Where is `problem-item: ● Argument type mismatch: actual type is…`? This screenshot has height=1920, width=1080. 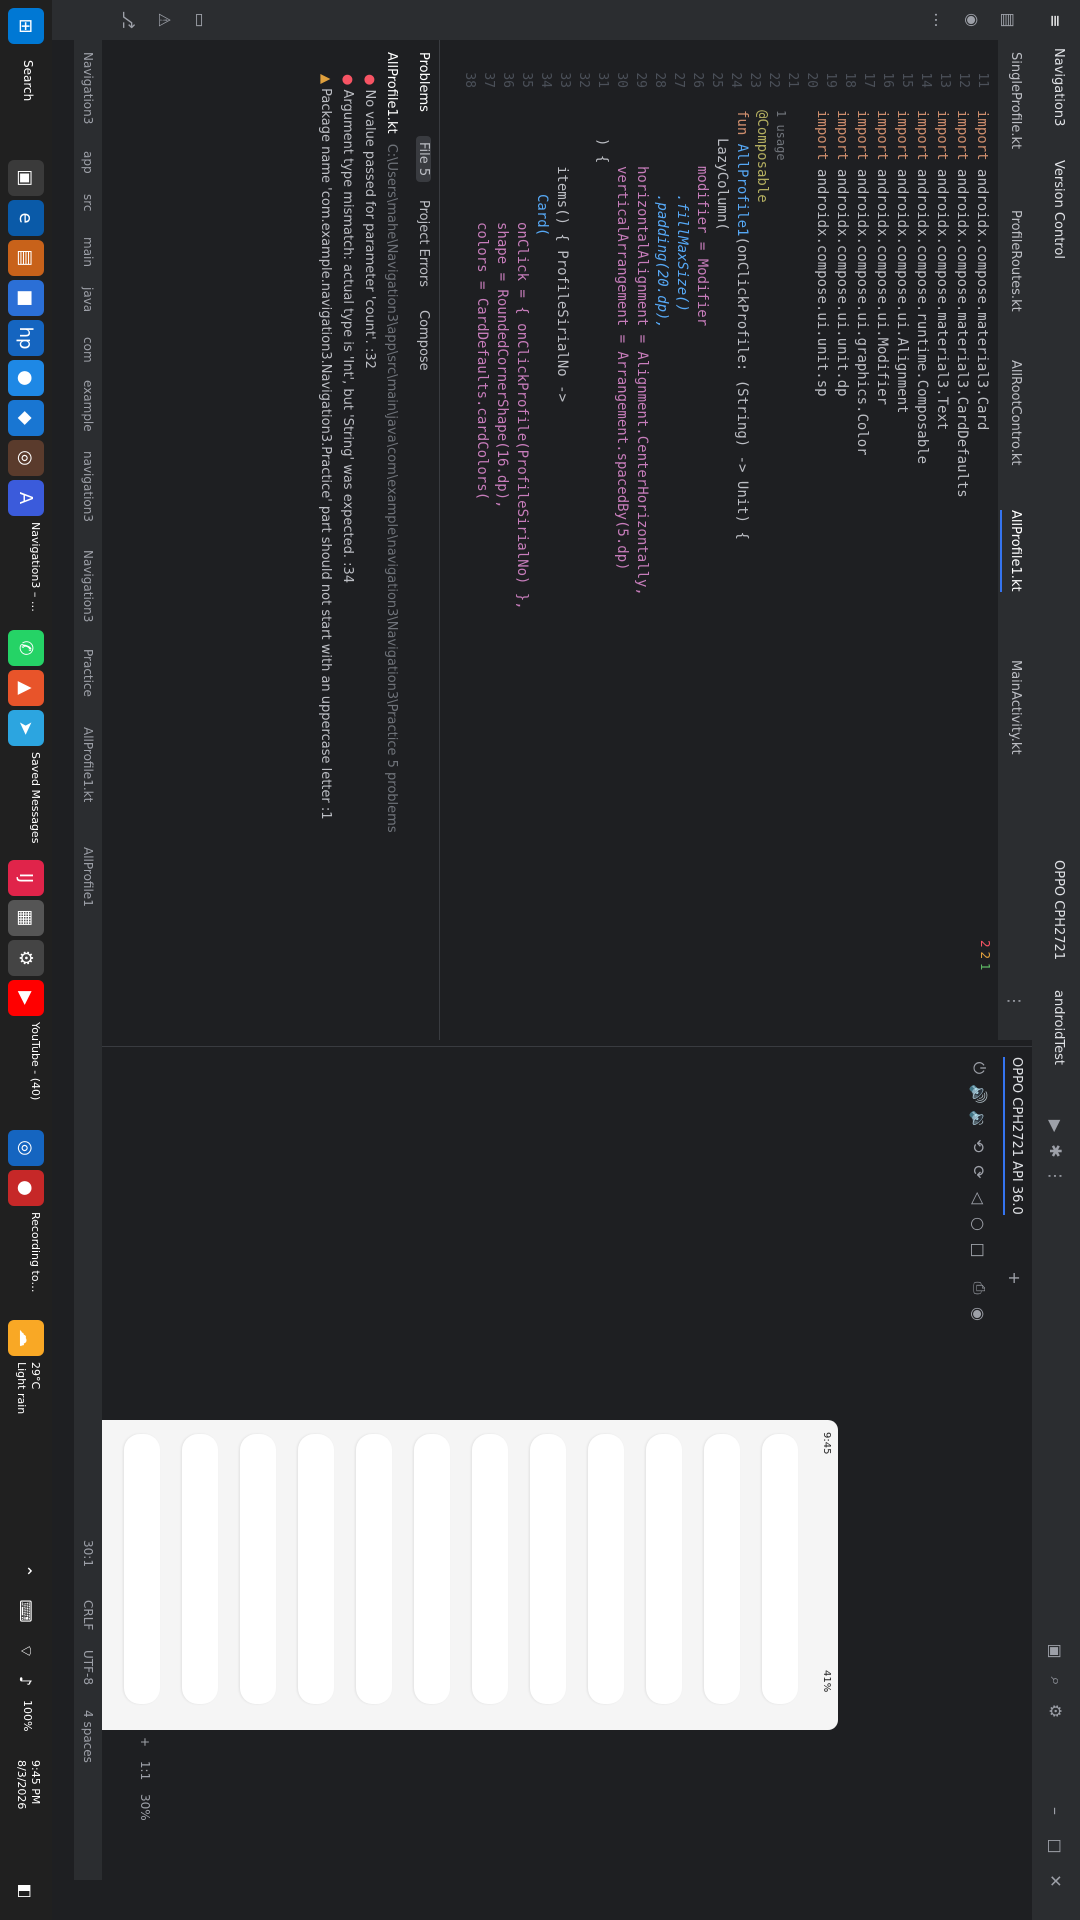
problem-item: ● Argument type mismatch: actual type is… is located at coordinates (347, 328).